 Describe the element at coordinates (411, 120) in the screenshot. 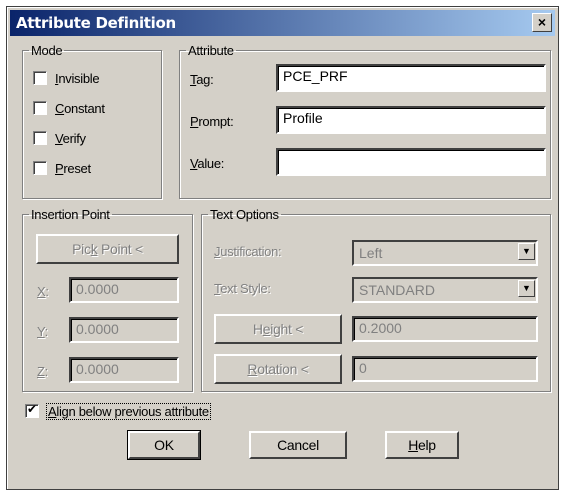

I see `prompt-input: Profile` at that location.